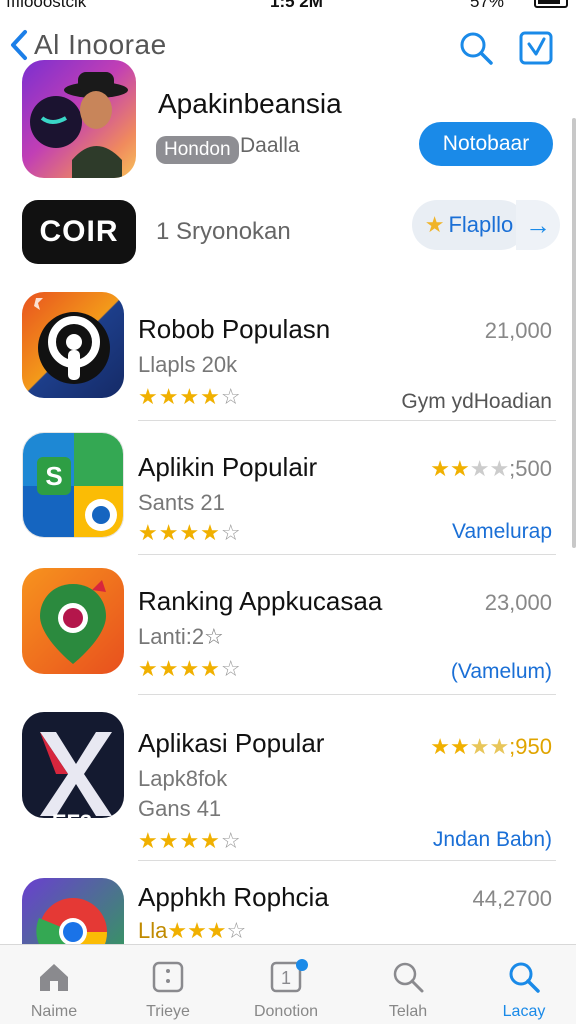 The image size is (576, 1024). What do you see at coordinates (188, 364) in the screenshot?
I see `app-meta: Llapls 20k` at bounding box center [188, 364].